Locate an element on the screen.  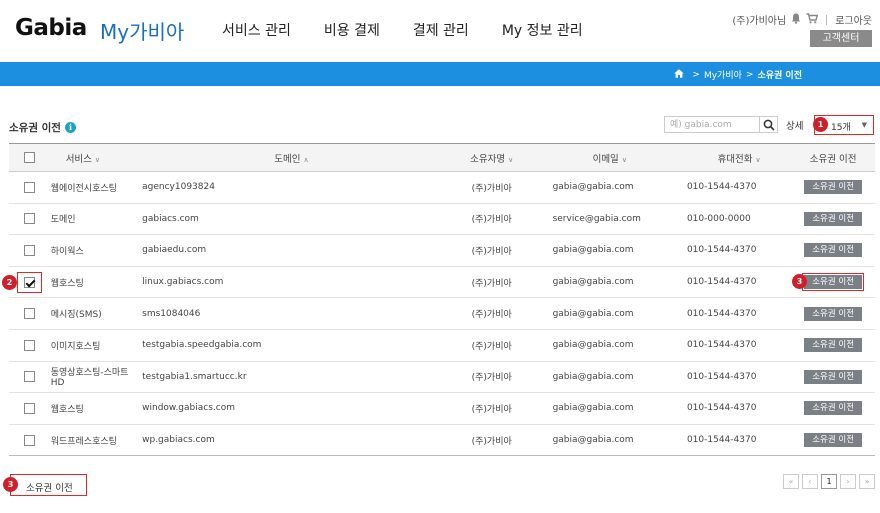
search-input: 예) gabia.com is located at coordinates (712, 124).